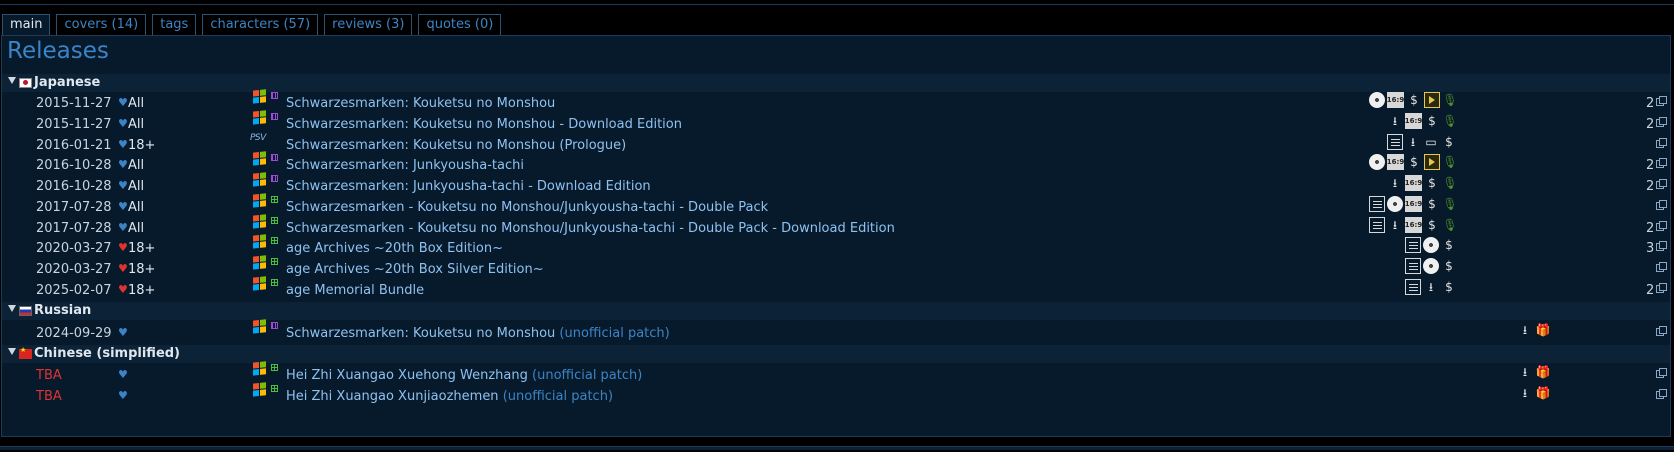 Image resolution: width=1674 pixels, height=452 pixels. What do you see at coordinates (420, 333) in the screenshot?
I see `title-text: Schwarzesmarken: Kouketsu no Monshou` at bounding box center [420, 333].